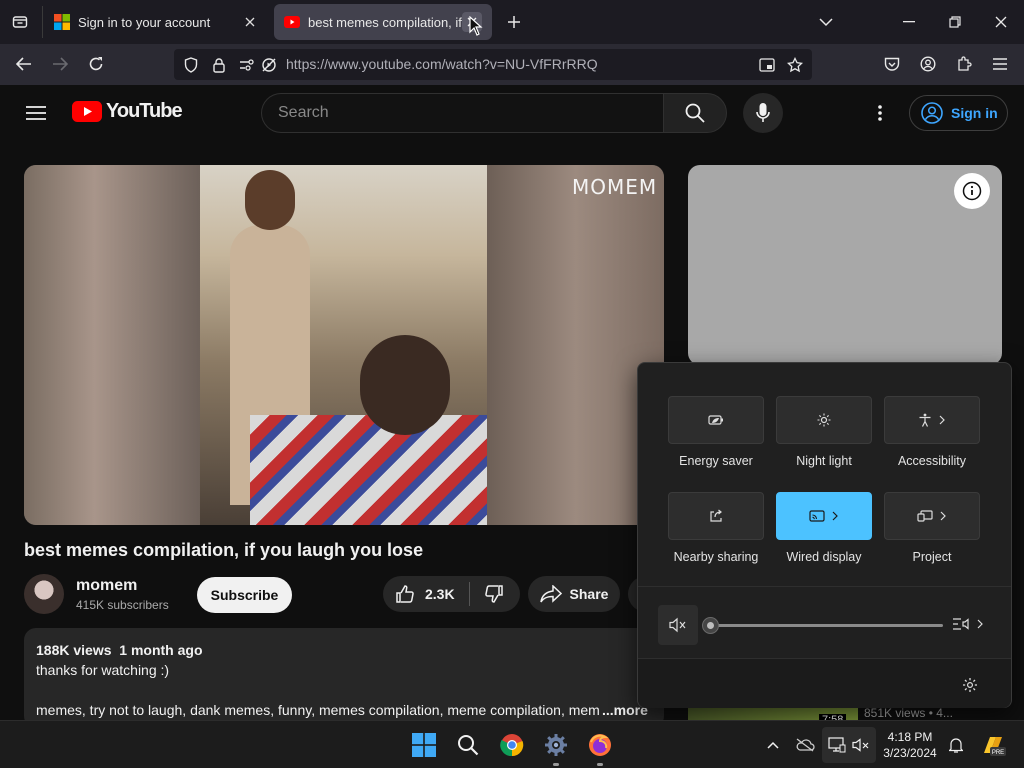  What do you see at coordinates (60, 64) in the screenshot?
I see `forward-icon` at bounding box center [60, 64].